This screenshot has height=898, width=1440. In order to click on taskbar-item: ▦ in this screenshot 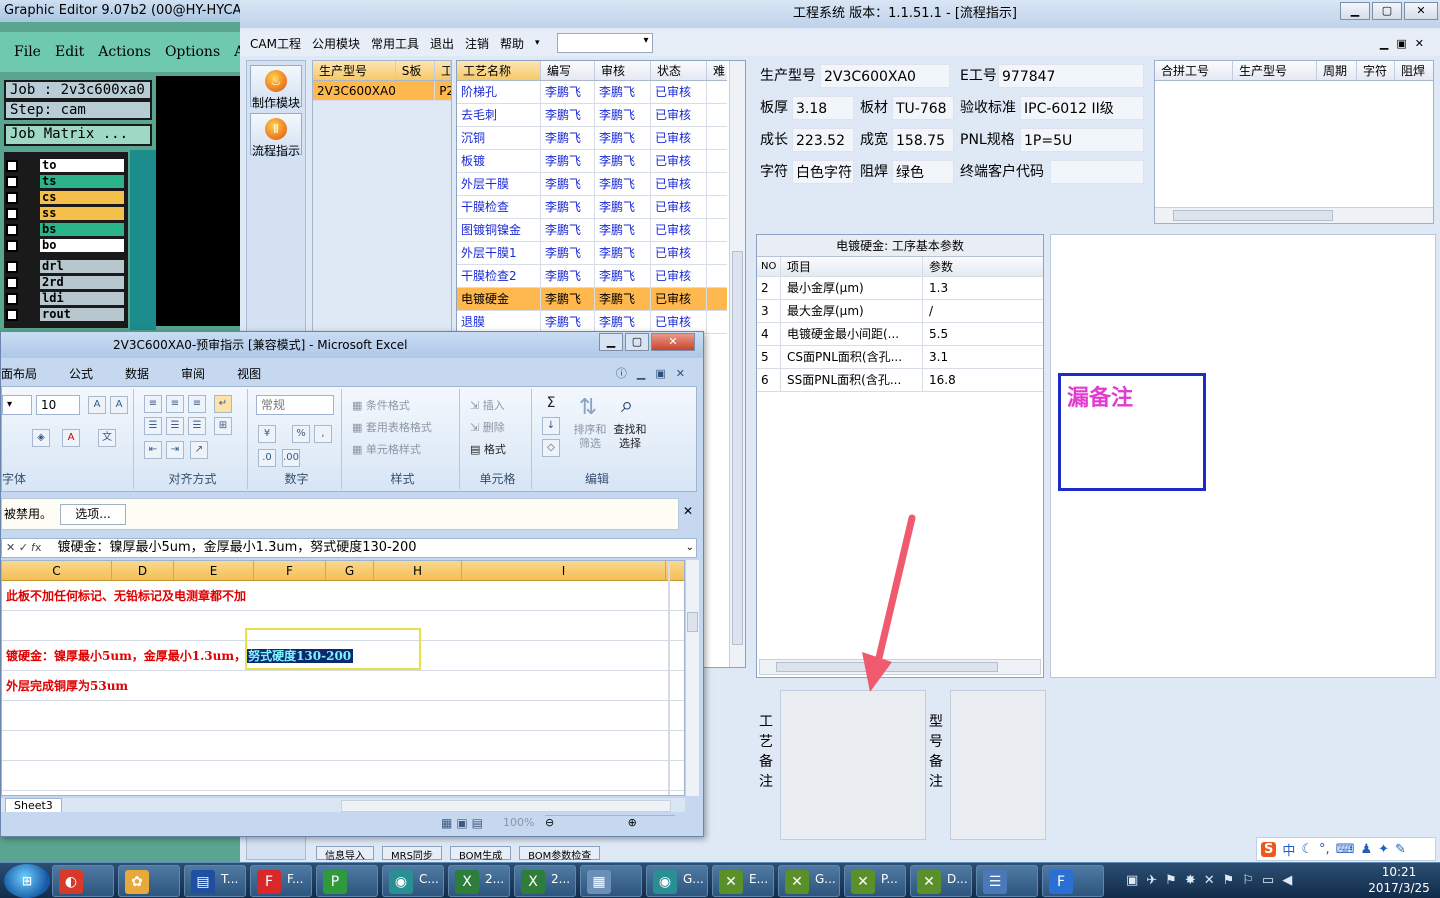, I will do `click(611, 881)`.